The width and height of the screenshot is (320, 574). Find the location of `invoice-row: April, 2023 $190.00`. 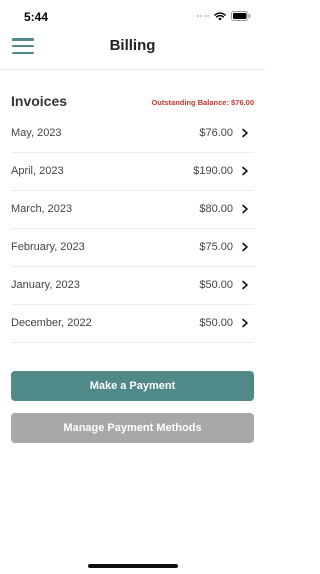

invoice-row: April, 2023 $190.00 is located at coordinates (132, 172).